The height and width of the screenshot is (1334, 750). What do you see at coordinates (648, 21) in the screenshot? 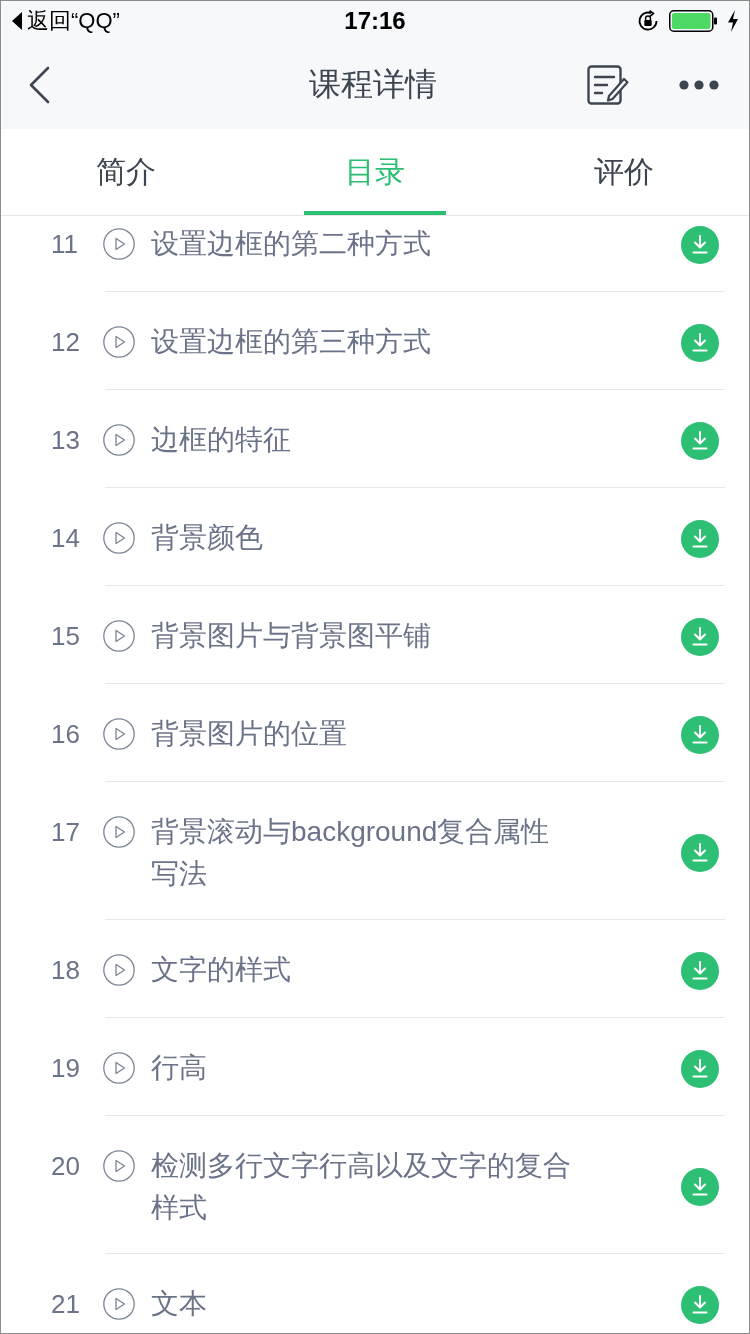
I see `rotation-lock-icon` at bounding box center [648, 21].